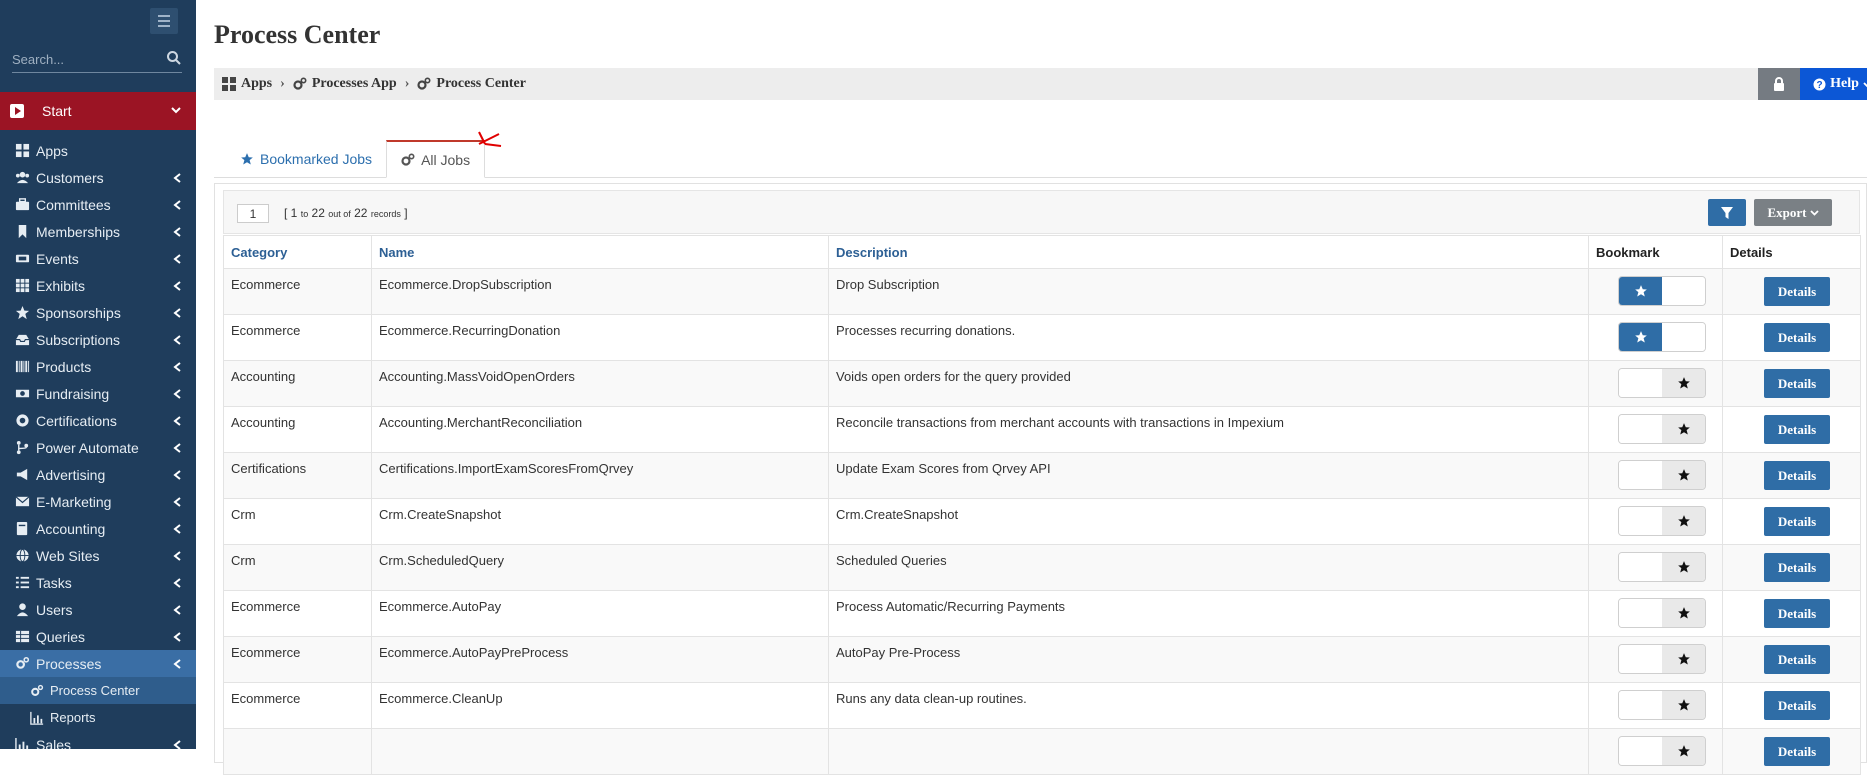 The image size is (1867, 775). Describe the element at coordinates (354, 84) in the screenshot. I see `breadcrumb-processes-app: Processes App` at that location.